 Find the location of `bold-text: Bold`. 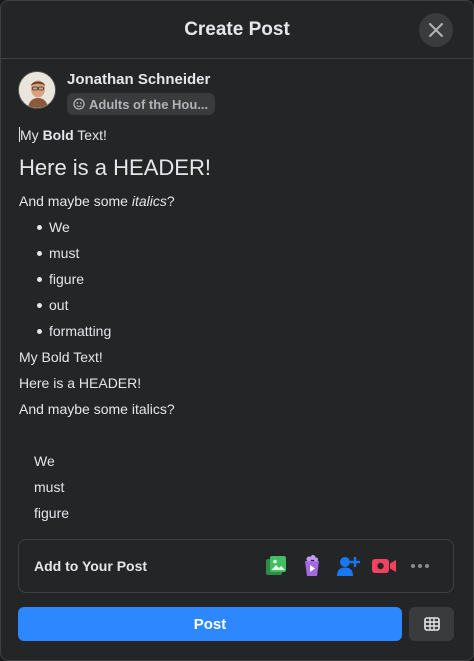

bold-text: Bold is located at coordinates (58, 135).